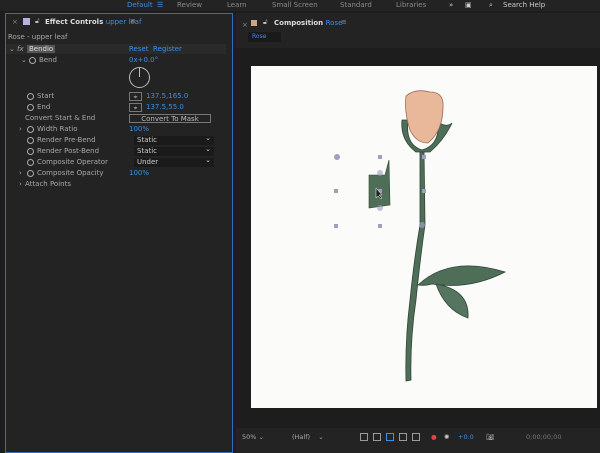 The width and height of the screenshot is (600, 453). Describe the element at coordinates (466, 437) in the screenshot. I see `exposure-value: +0.0` at that location.